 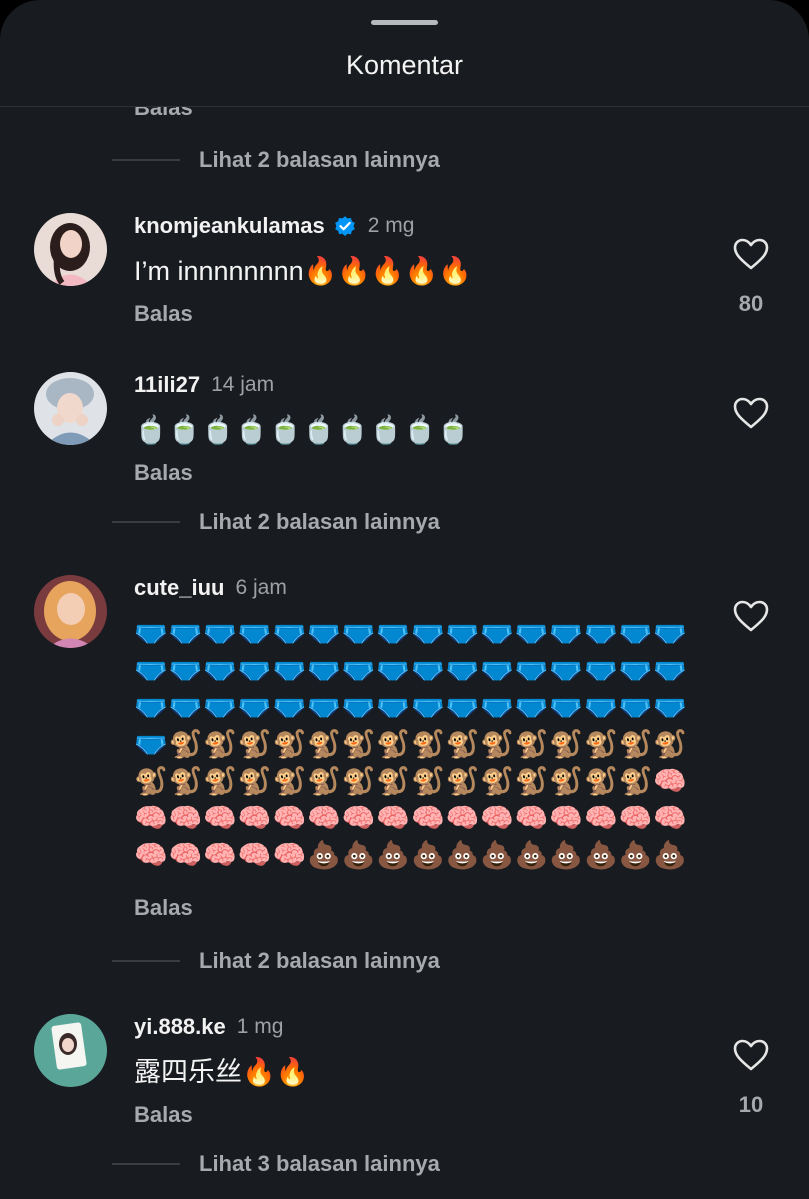 What do you see at coordinates (260, 1026) in the screenshot?
I see `comment-time: 1 mg` at bounding box center [260, 1026].